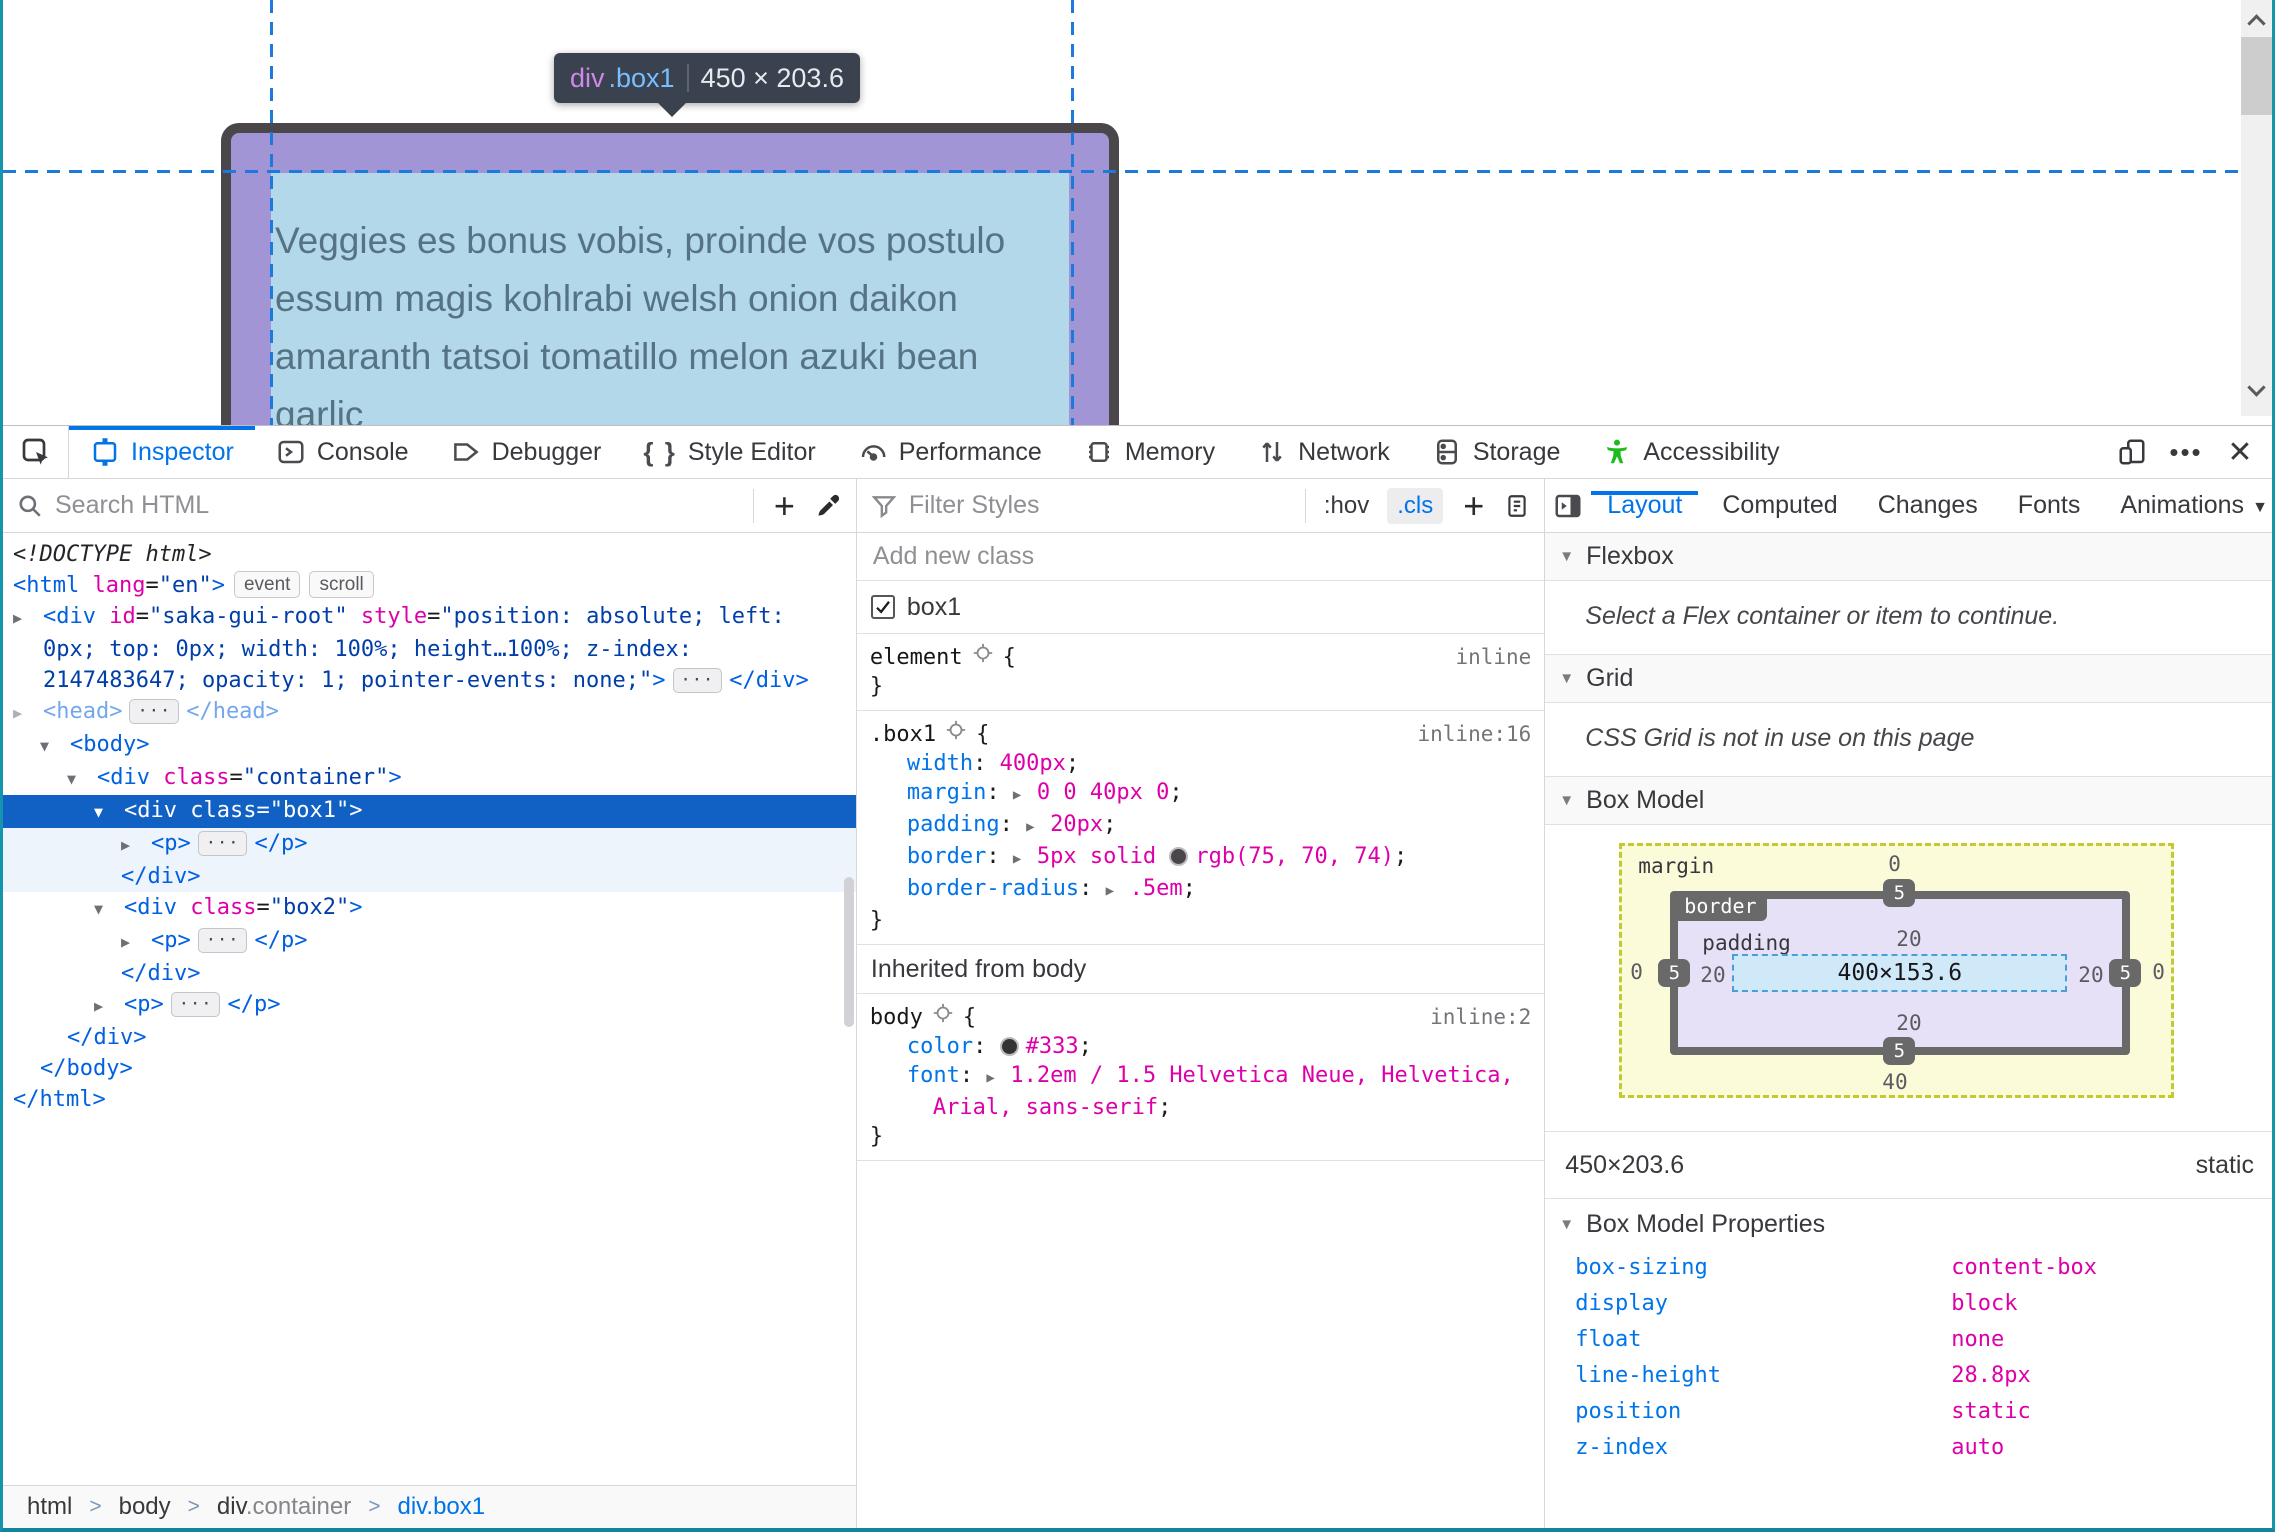 This screenshot has width=2275, height=1532. I want to click on tab-storage: Storage, so click(1496, 452).